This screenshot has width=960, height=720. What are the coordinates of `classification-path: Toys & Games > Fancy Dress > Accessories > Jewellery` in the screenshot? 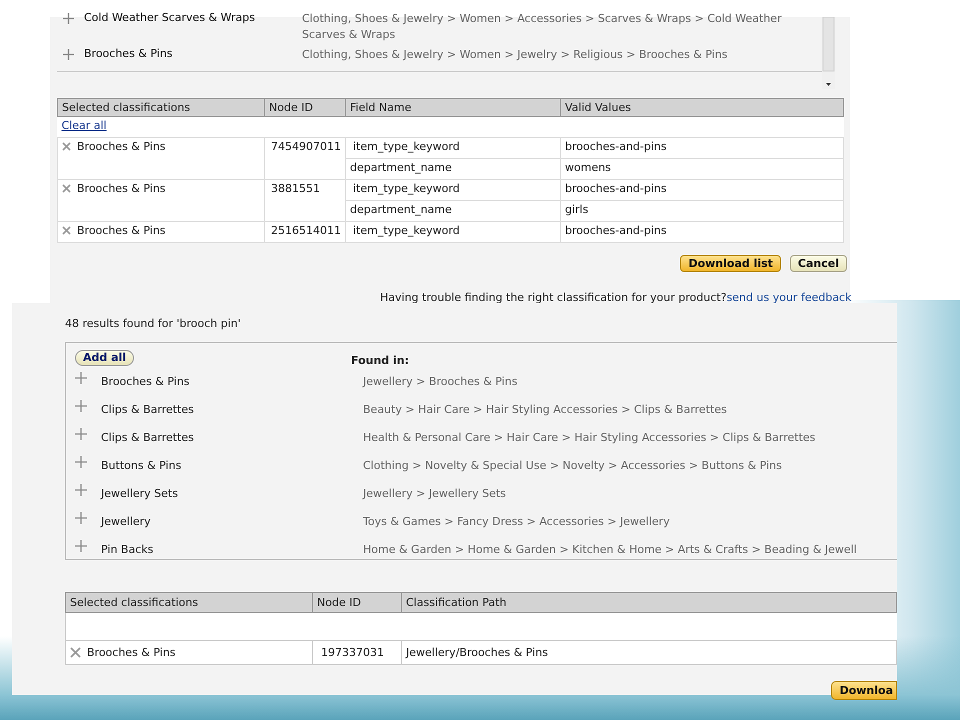 It's located at (516, 521).